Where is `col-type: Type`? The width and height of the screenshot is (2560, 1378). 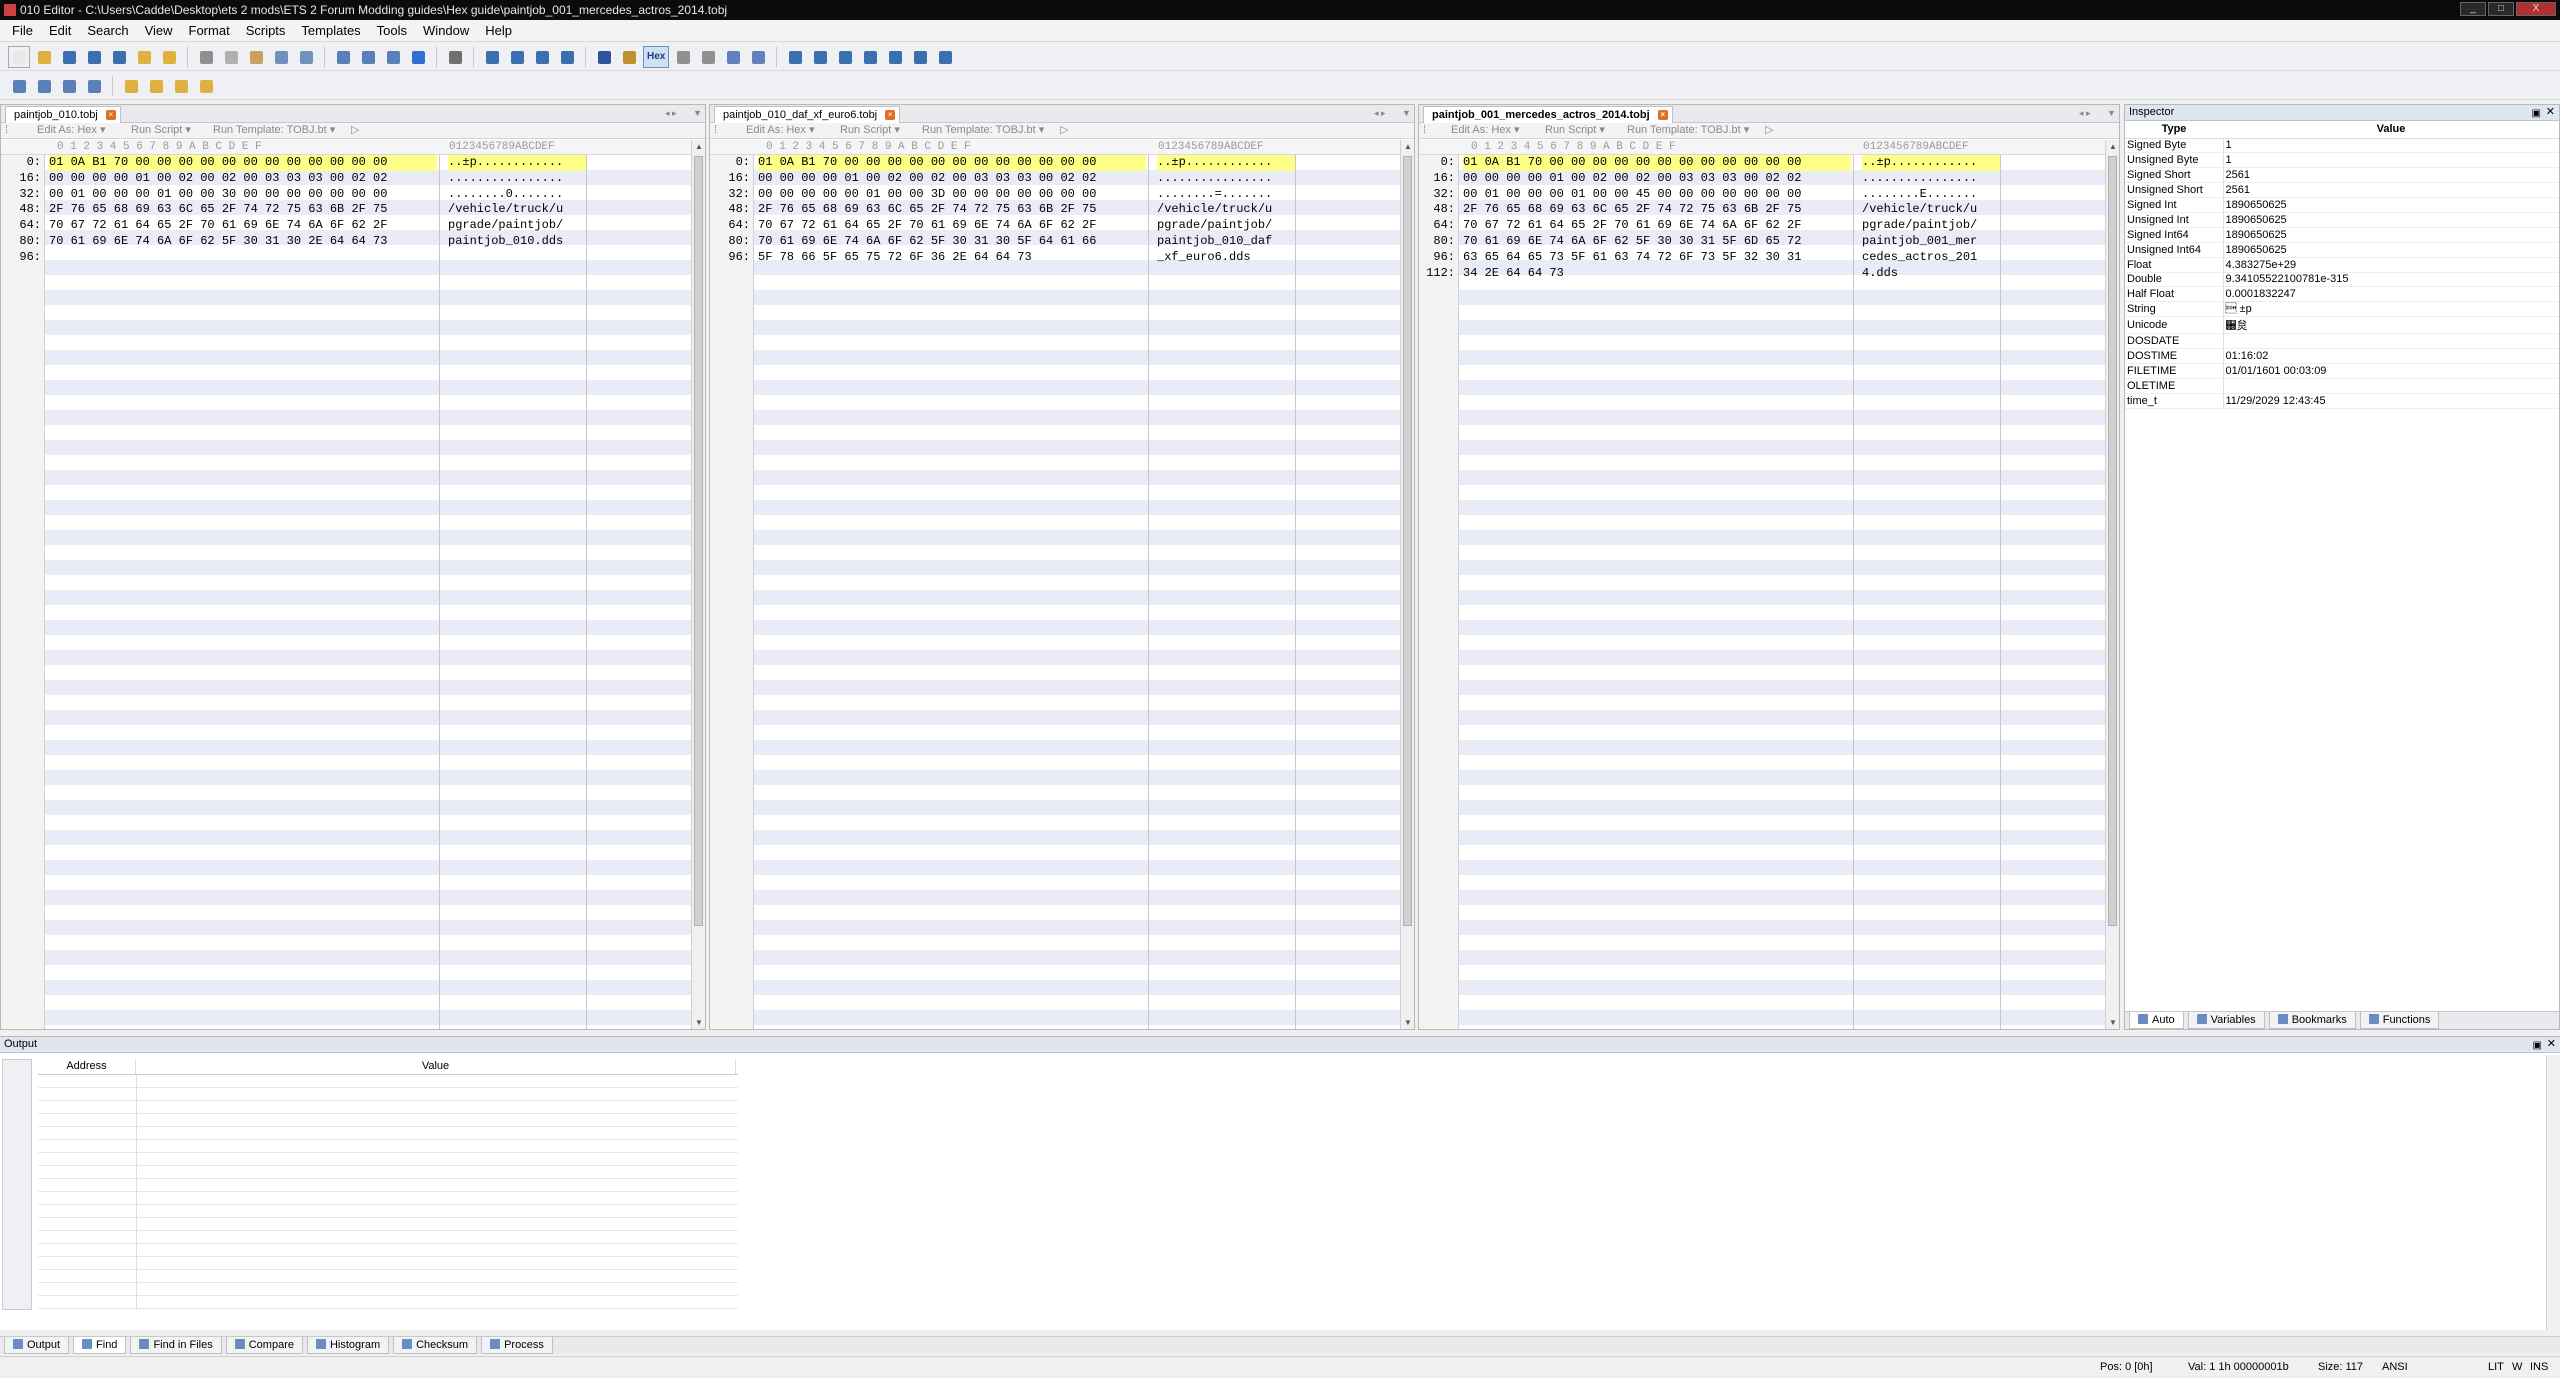
col-type: Type is located at coordinates (2174, 130).